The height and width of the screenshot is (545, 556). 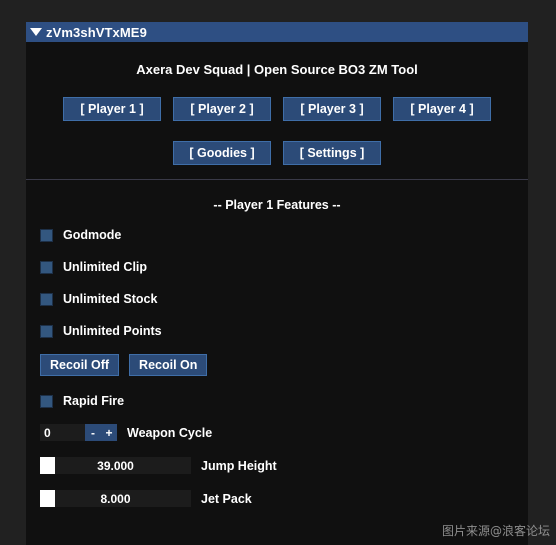 What do you see at coordinates (442, 109) in the screenshot?
I see `tab-player-4: [ Player 4 ]` at bounding box center [442, 109].